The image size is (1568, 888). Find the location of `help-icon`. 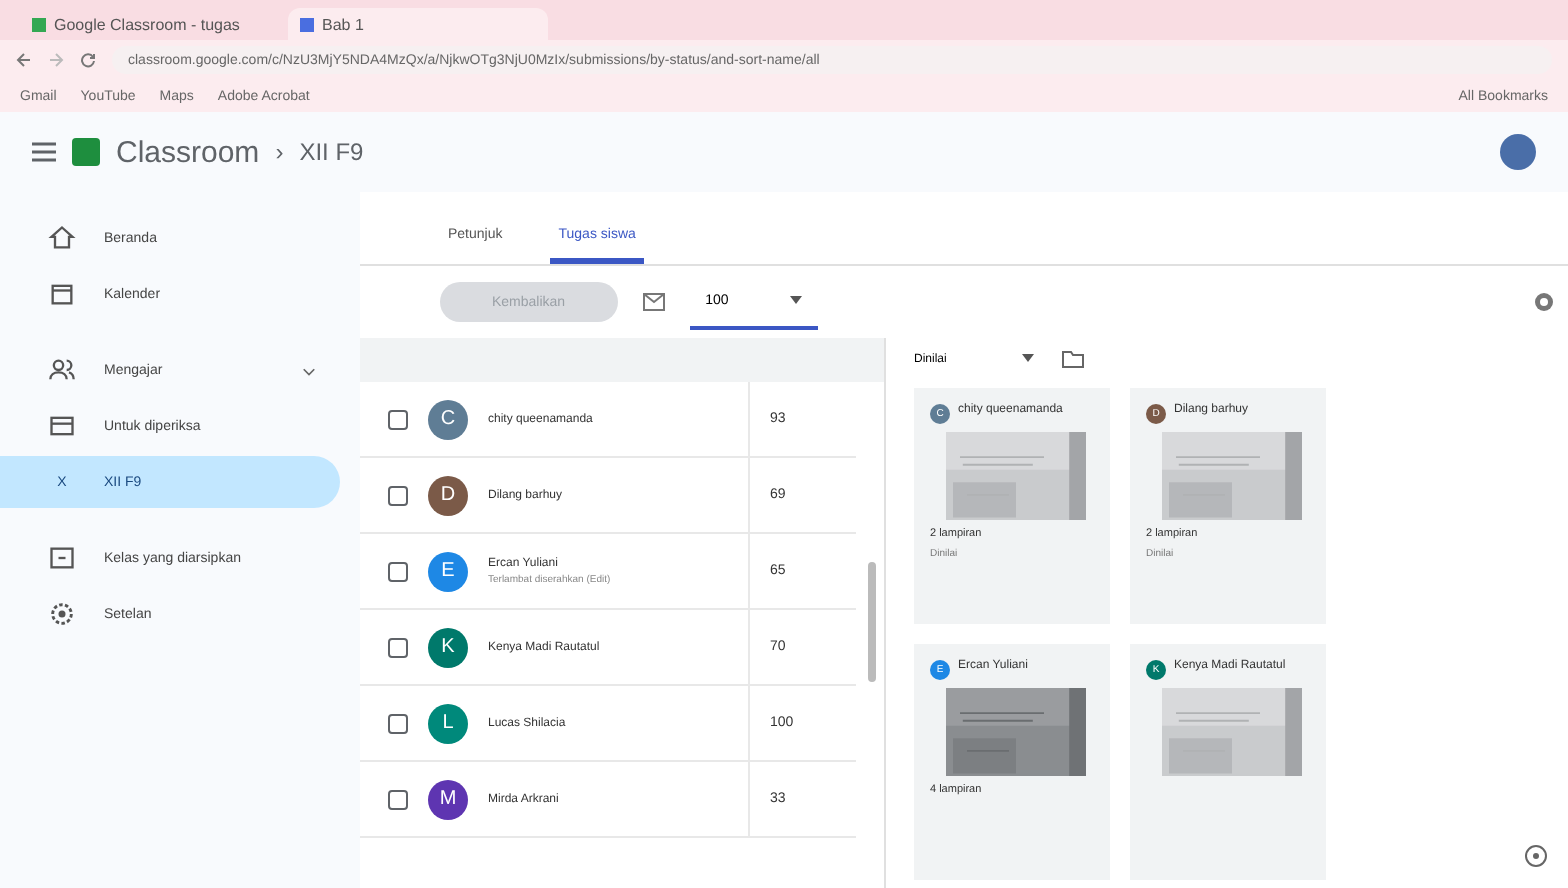

help-icon is located at coordinates (1536, 856).